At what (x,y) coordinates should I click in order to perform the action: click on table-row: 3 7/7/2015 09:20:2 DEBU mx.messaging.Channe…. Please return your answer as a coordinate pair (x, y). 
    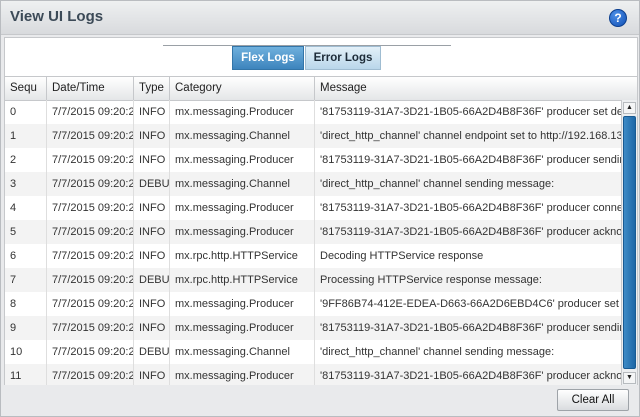
    Looking at the image, I should click on (313, 184).